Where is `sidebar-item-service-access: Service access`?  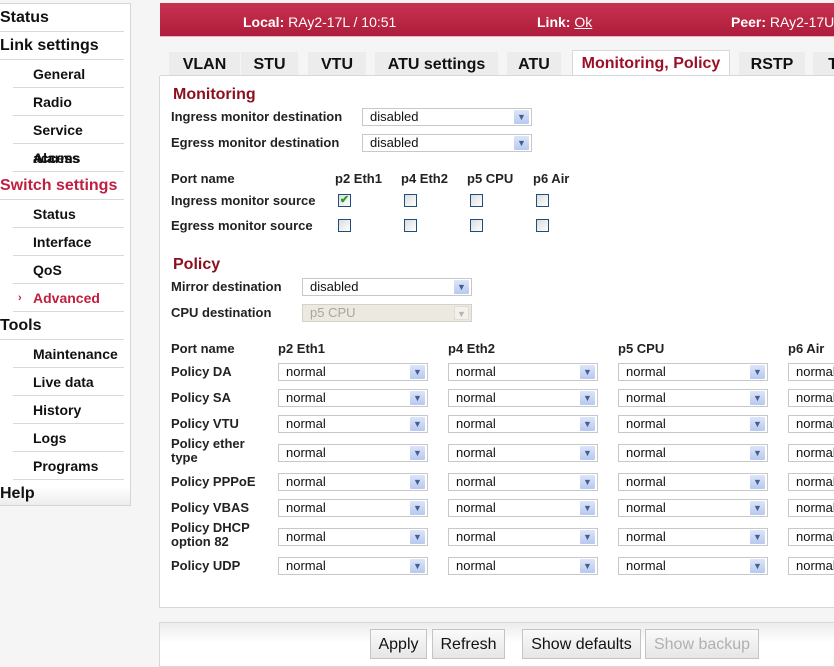 sidebar-item-service-access: Service access is located at coordinates (71, 141).